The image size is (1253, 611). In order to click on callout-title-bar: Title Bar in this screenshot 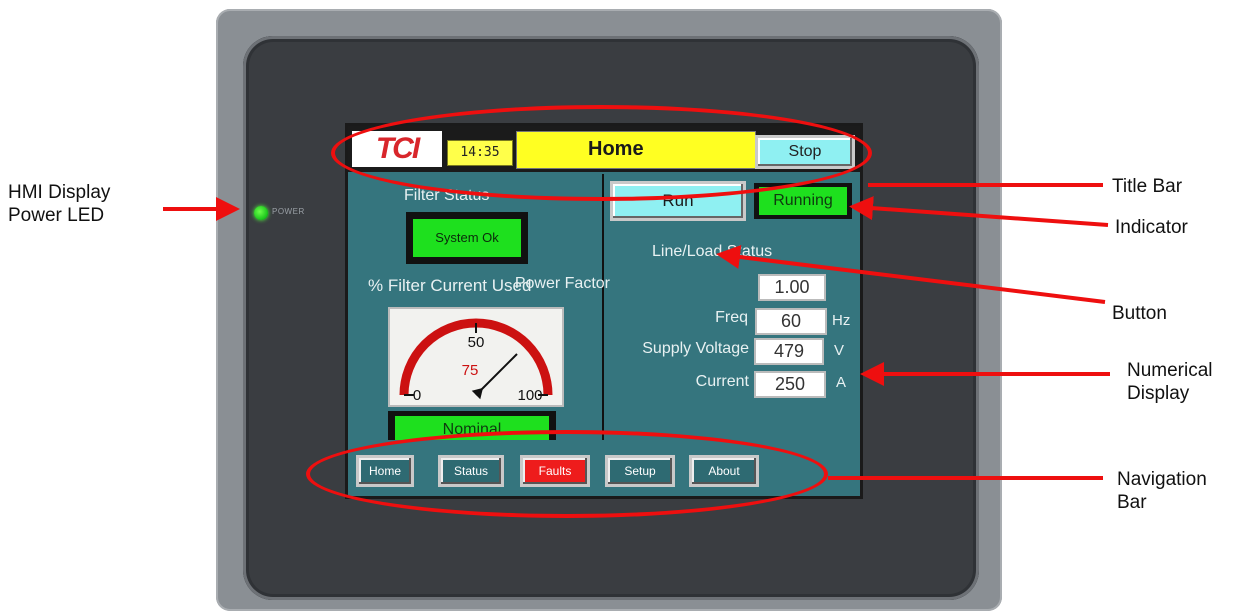, I will do `click(1147, 186)`.